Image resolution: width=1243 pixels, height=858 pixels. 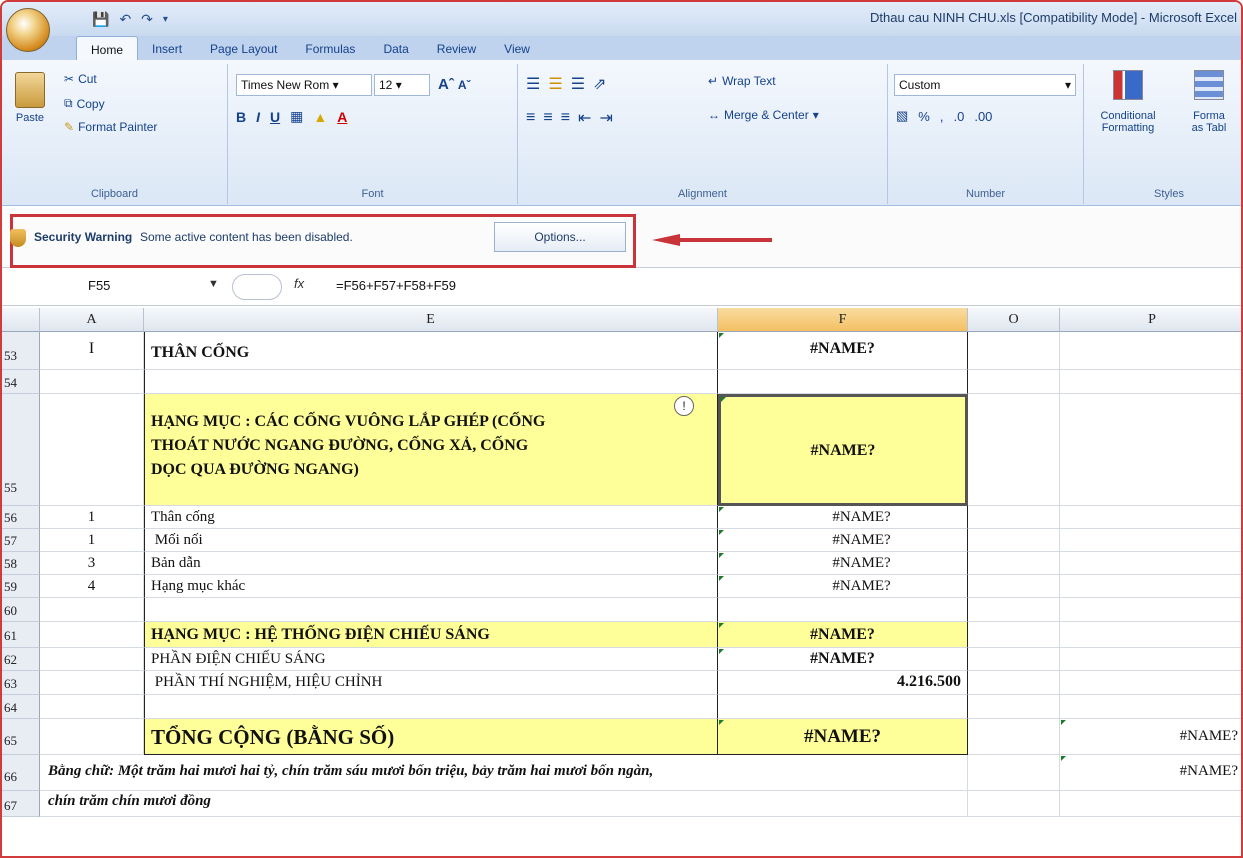 I want to click on cell-a62, so click(x=92, y=659).